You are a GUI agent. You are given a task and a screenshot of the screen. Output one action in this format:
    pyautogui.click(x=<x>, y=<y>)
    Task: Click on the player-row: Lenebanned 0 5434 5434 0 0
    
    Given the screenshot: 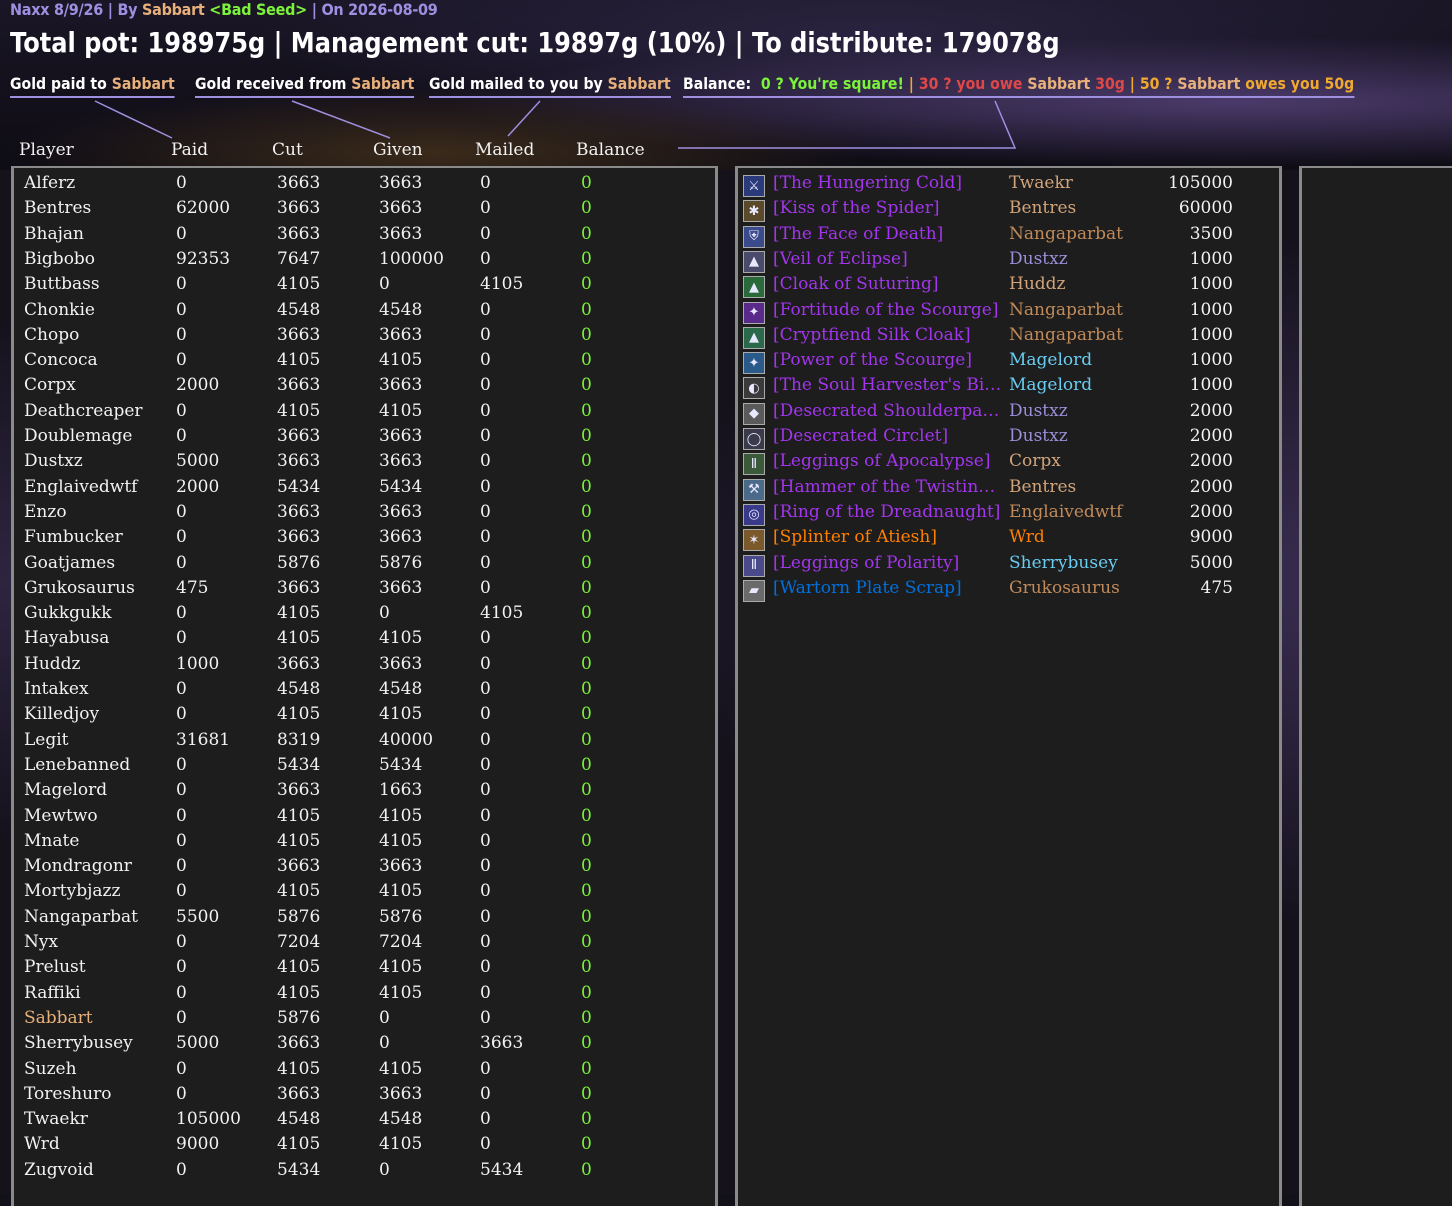 What is the action you would take?
    pyautogui.click(x=364, y=767)
    